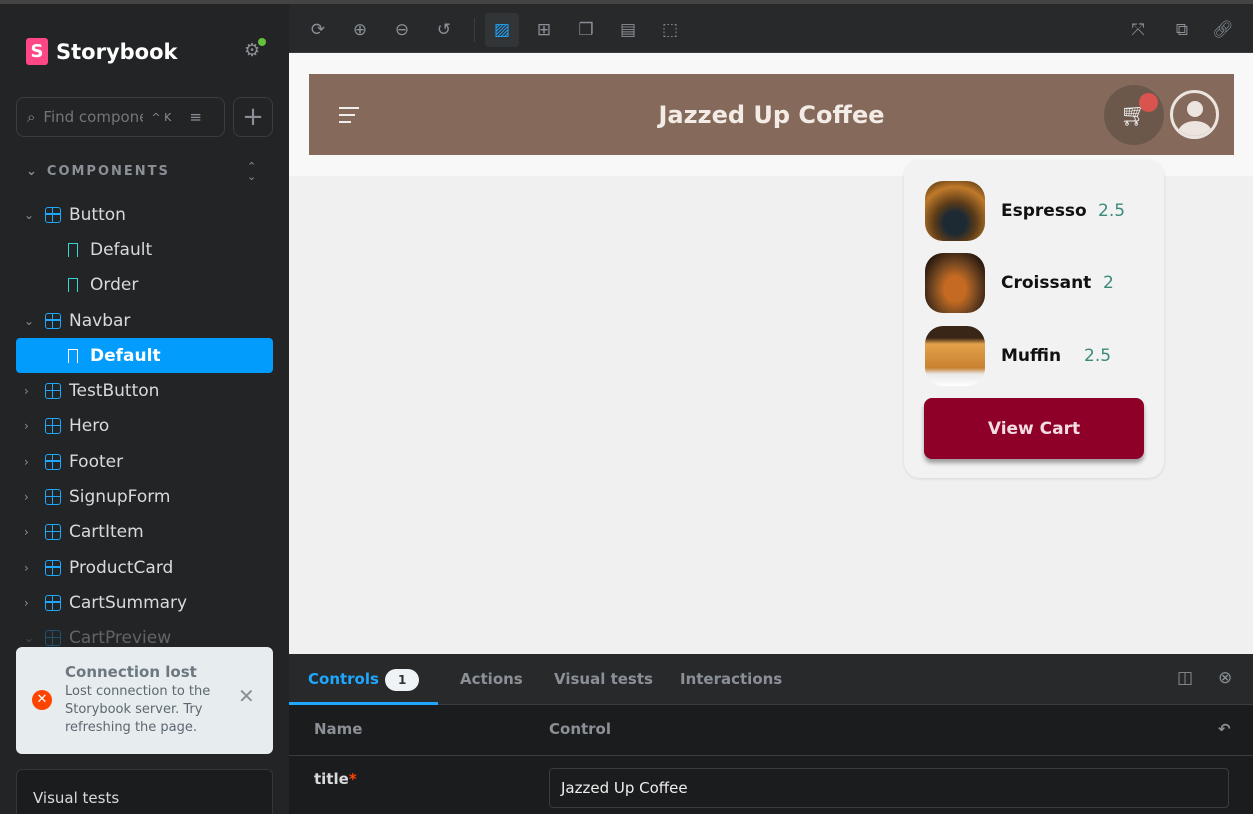  Describe the element at coordinates (731, 679) in the screenshot. I see `tab-interactions: Interactions` at that location.